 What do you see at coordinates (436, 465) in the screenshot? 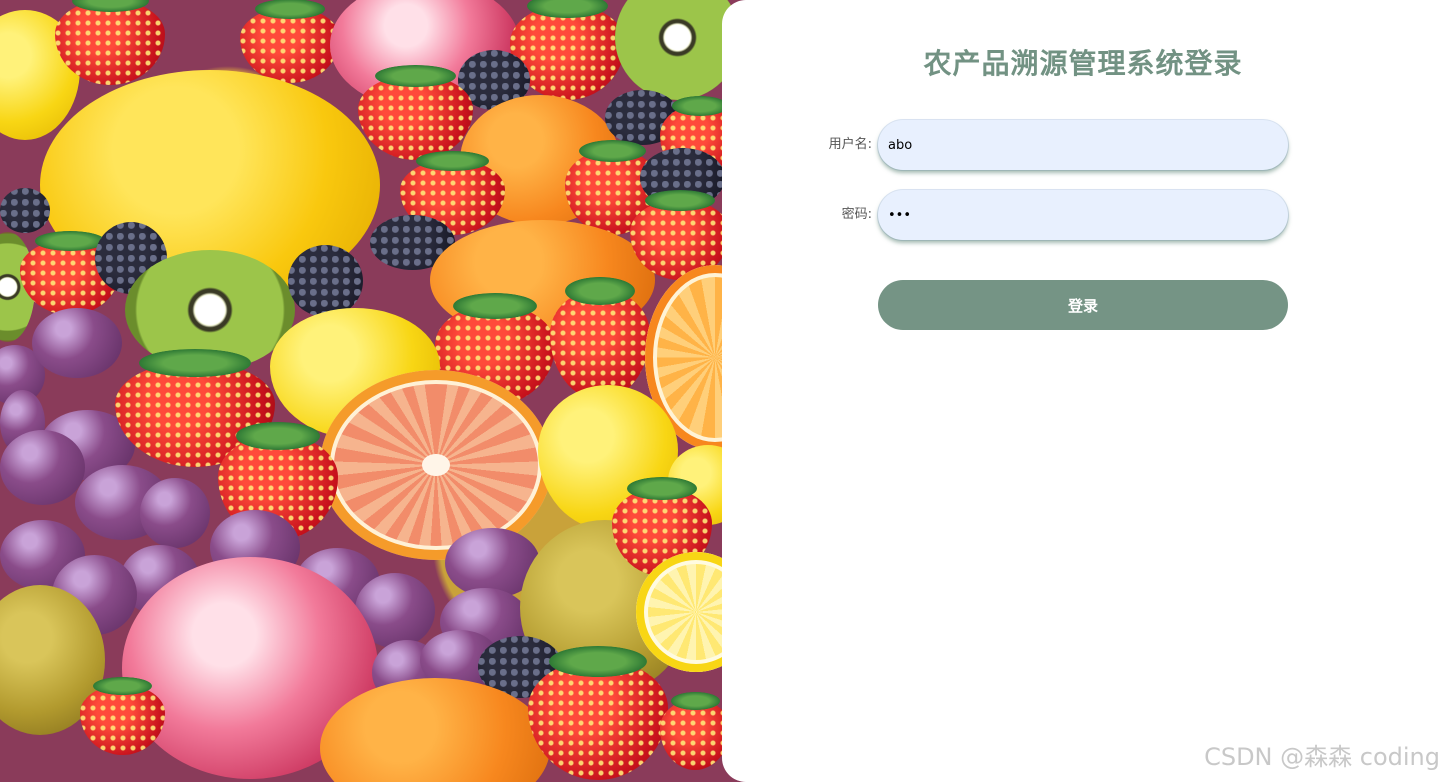
I see `blood-orange-slice-fruit` at bounding box center [436, 465].